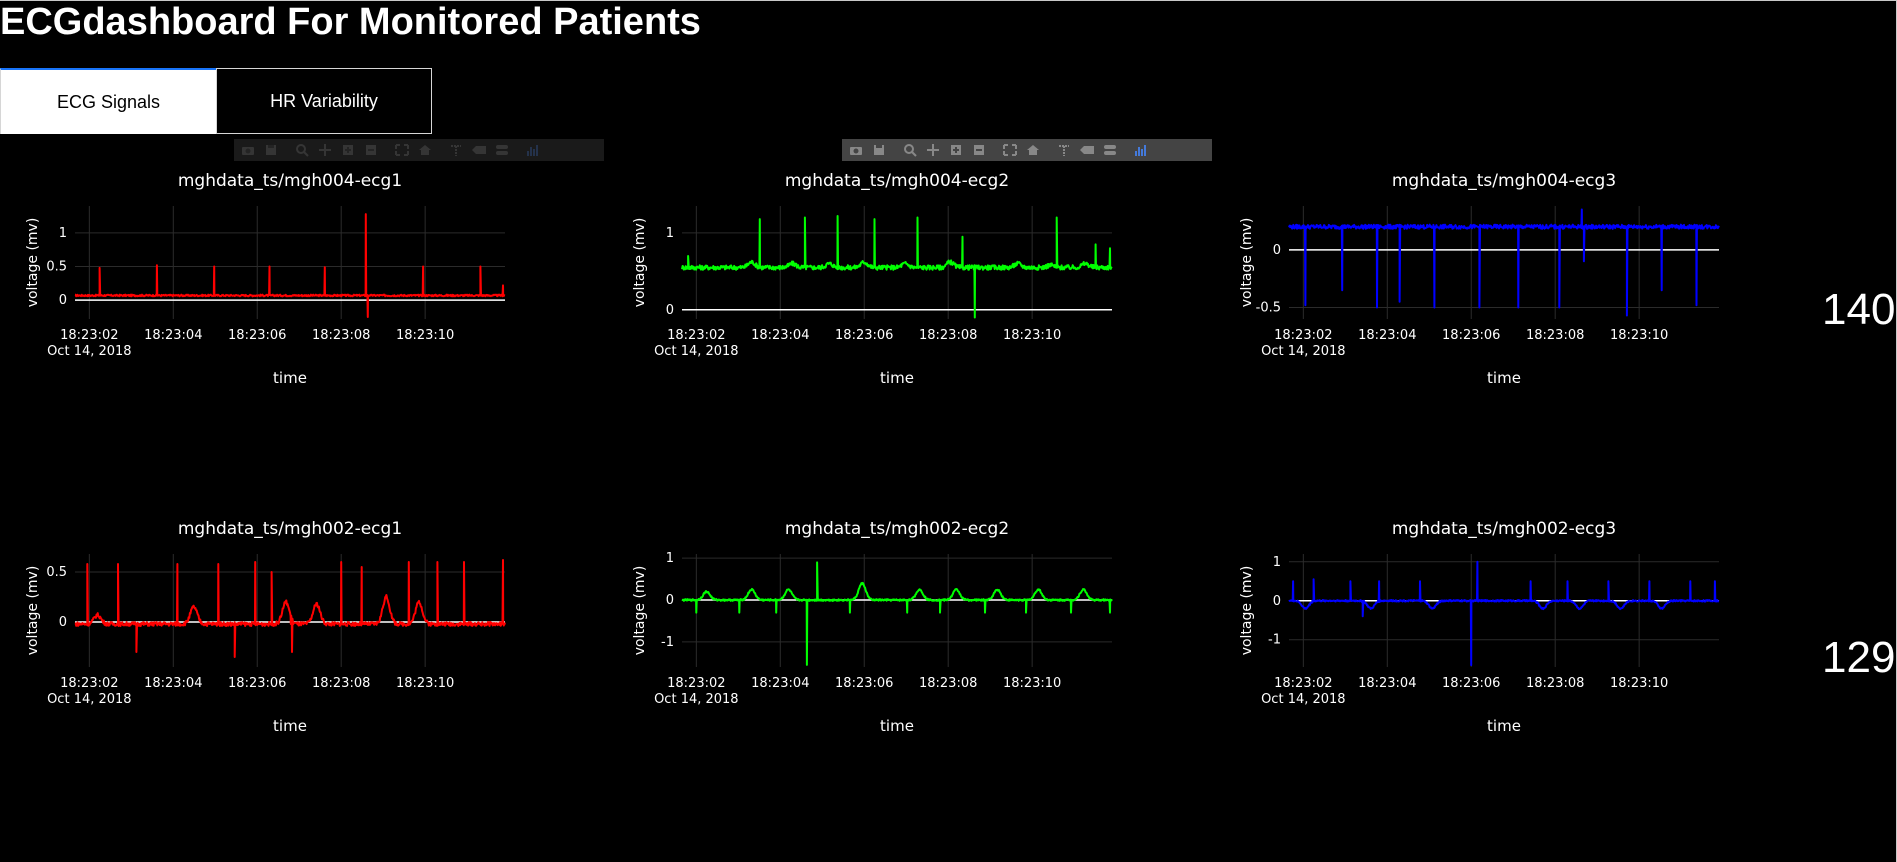  What do you see at coordinates (1504, 181) in the screenshot?
I see `chart-title: mghdata_ts/mgh004-ecg3` at bounding box center [1504, 181].